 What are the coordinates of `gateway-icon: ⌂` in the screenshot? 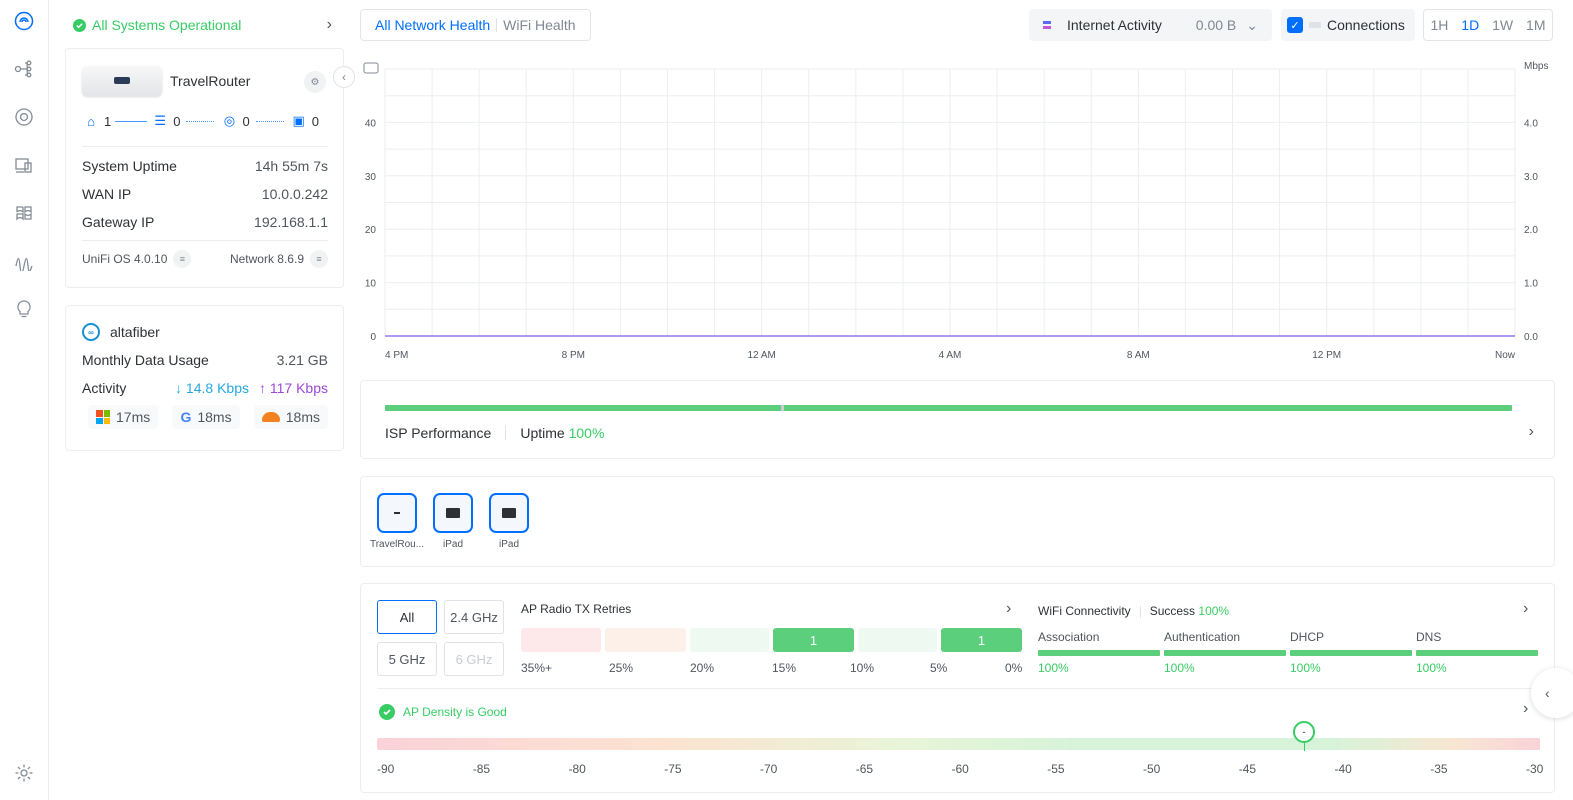 It's located at (91, 121).